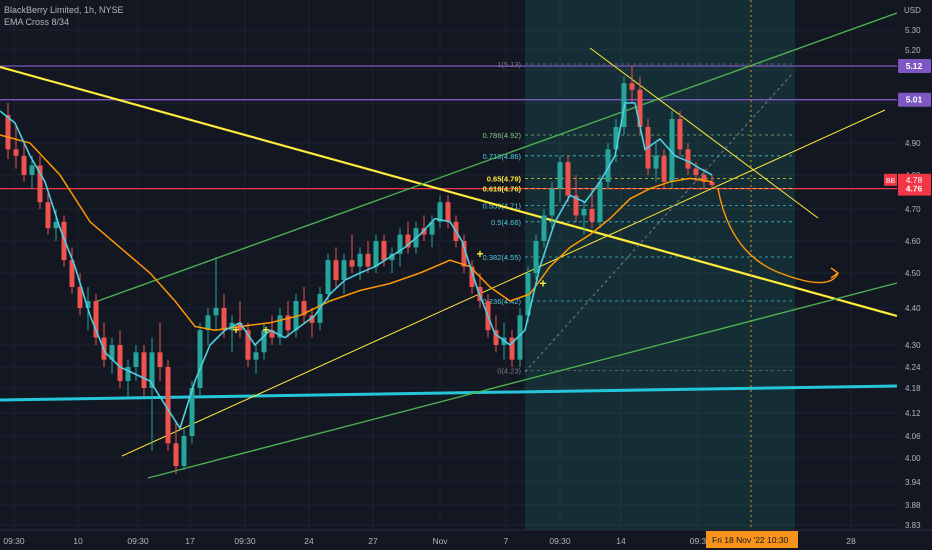 The width and height of the screenshot is (932, 550). I want to click on fib-level-label: 0.786(4.92), so click(502, 135).